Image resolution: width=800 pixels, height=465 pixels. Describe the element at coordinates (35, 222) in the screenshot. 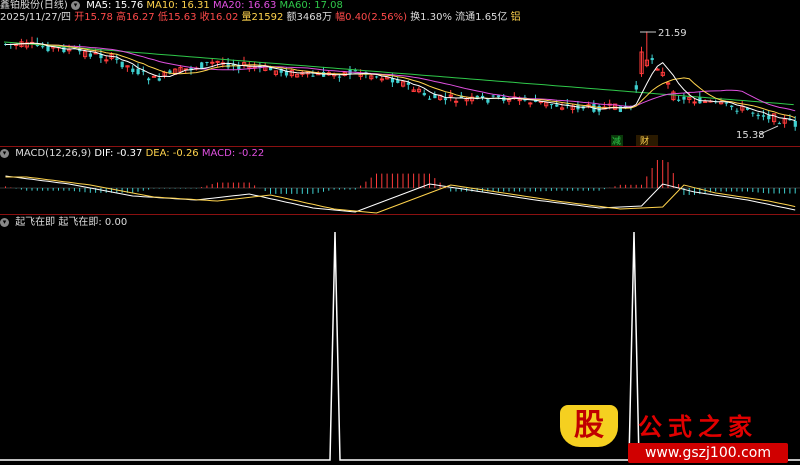

I see `indicator-title: 起飞在即` at that location.